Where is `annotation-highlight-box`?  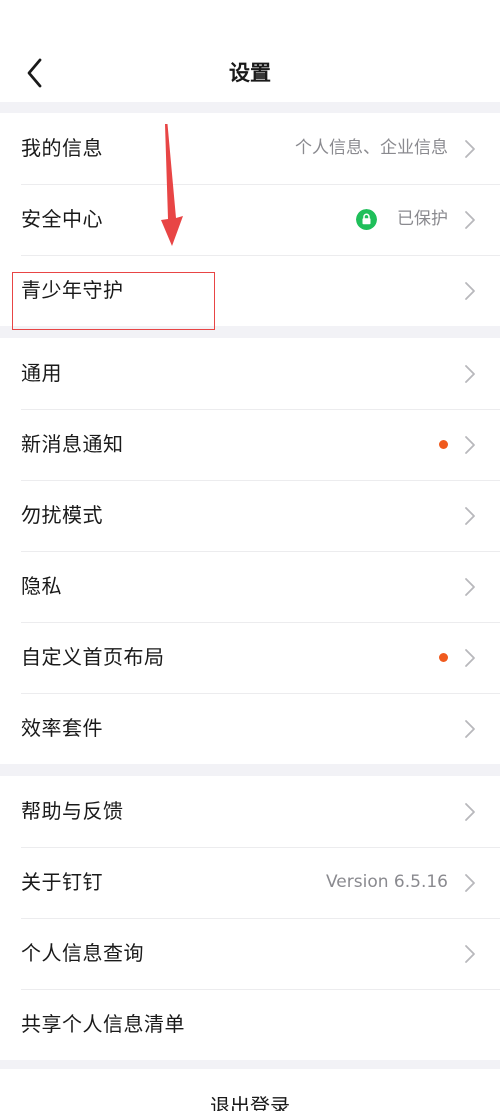
annotation-highlight-box is located at coordinates (113, 301).